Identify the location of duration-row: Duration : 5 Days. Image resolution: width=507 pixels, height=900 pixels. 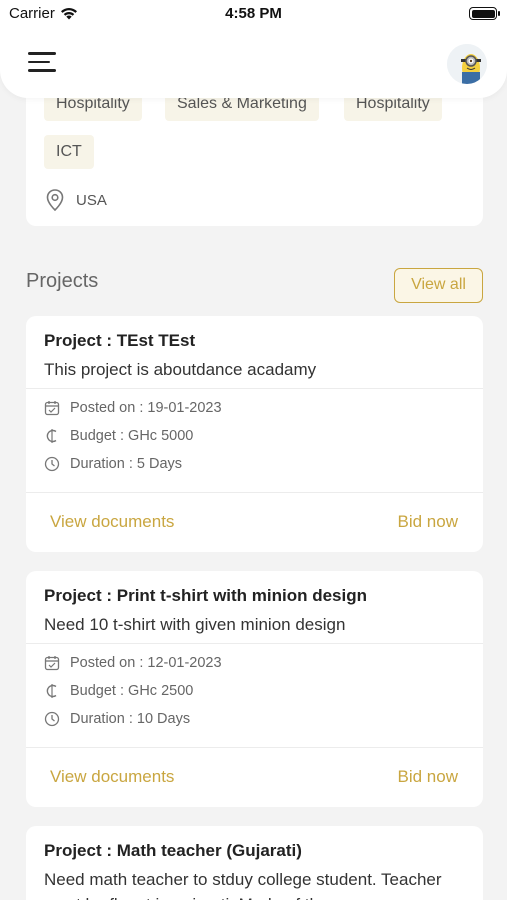
(113, 464).